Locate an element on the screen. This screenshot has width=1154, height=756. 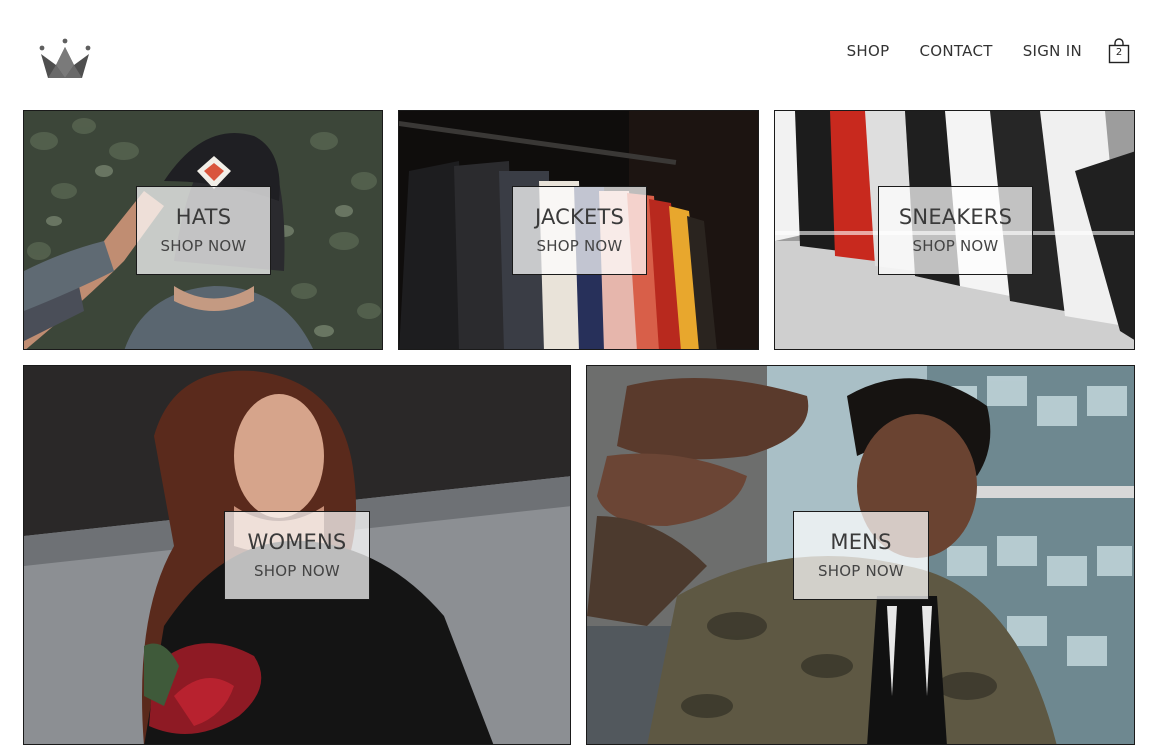
sneakers-title: SNEAKERS is located at coordinates (955, 216).